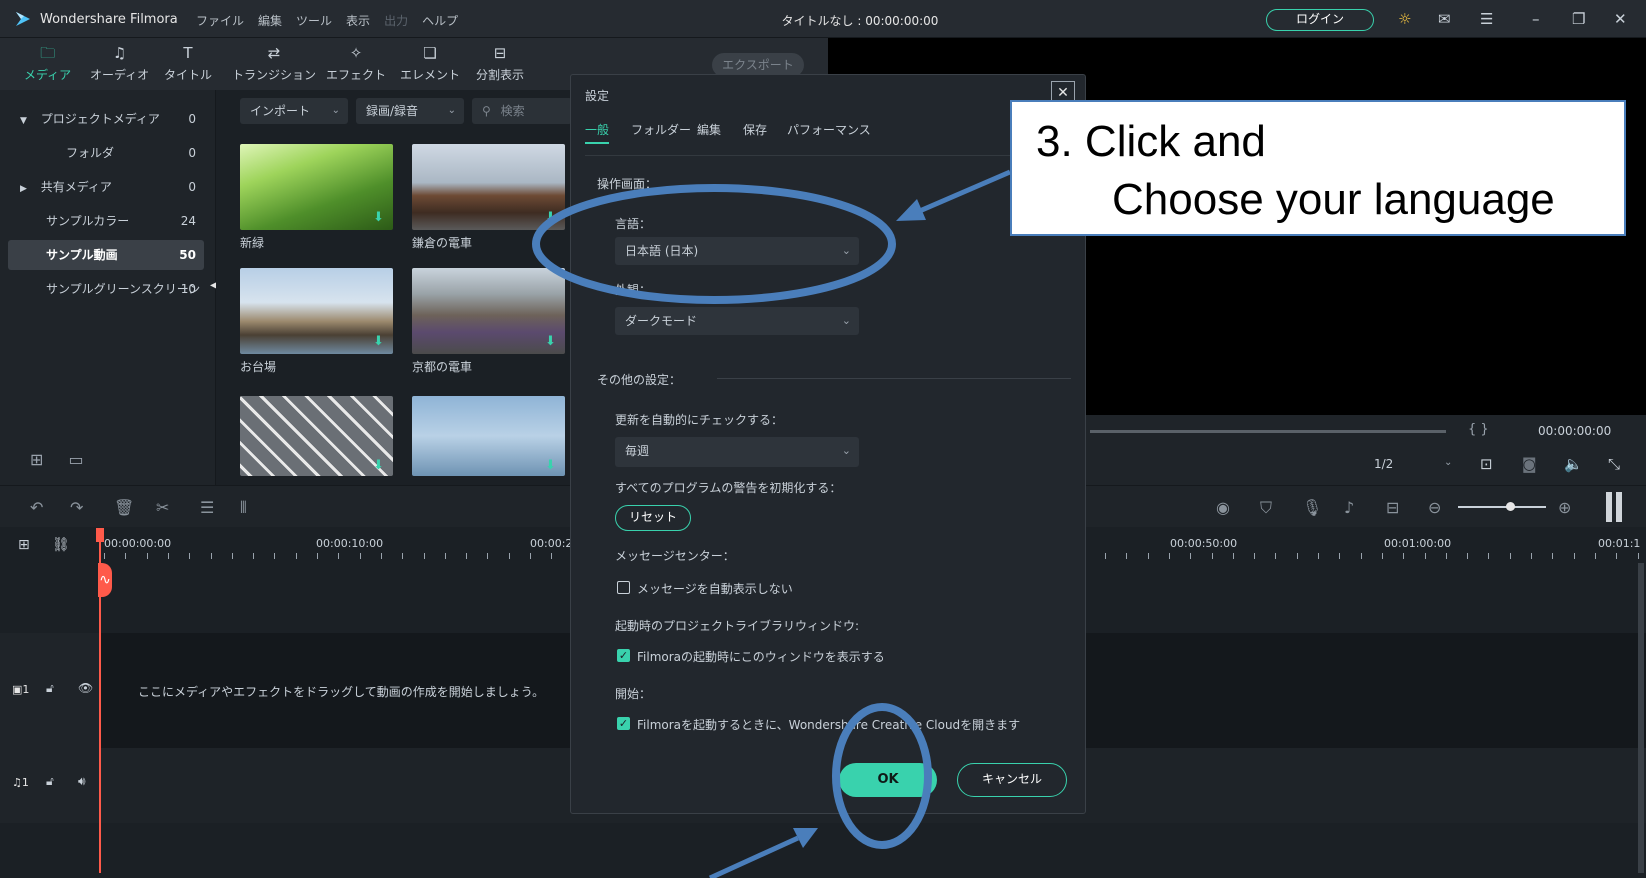 This screenshot has width=1646, height=878. I want to click on microphone-icon: 🎙, so click(1312, 507).